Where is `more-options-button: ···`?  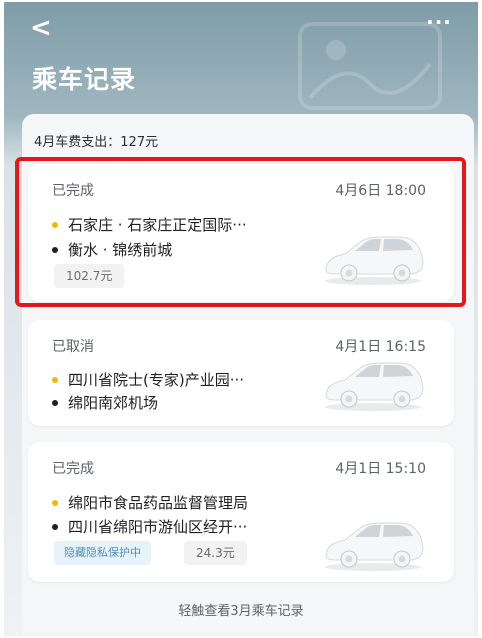
more-options-button: ··· is located at coordinates (439, 22).